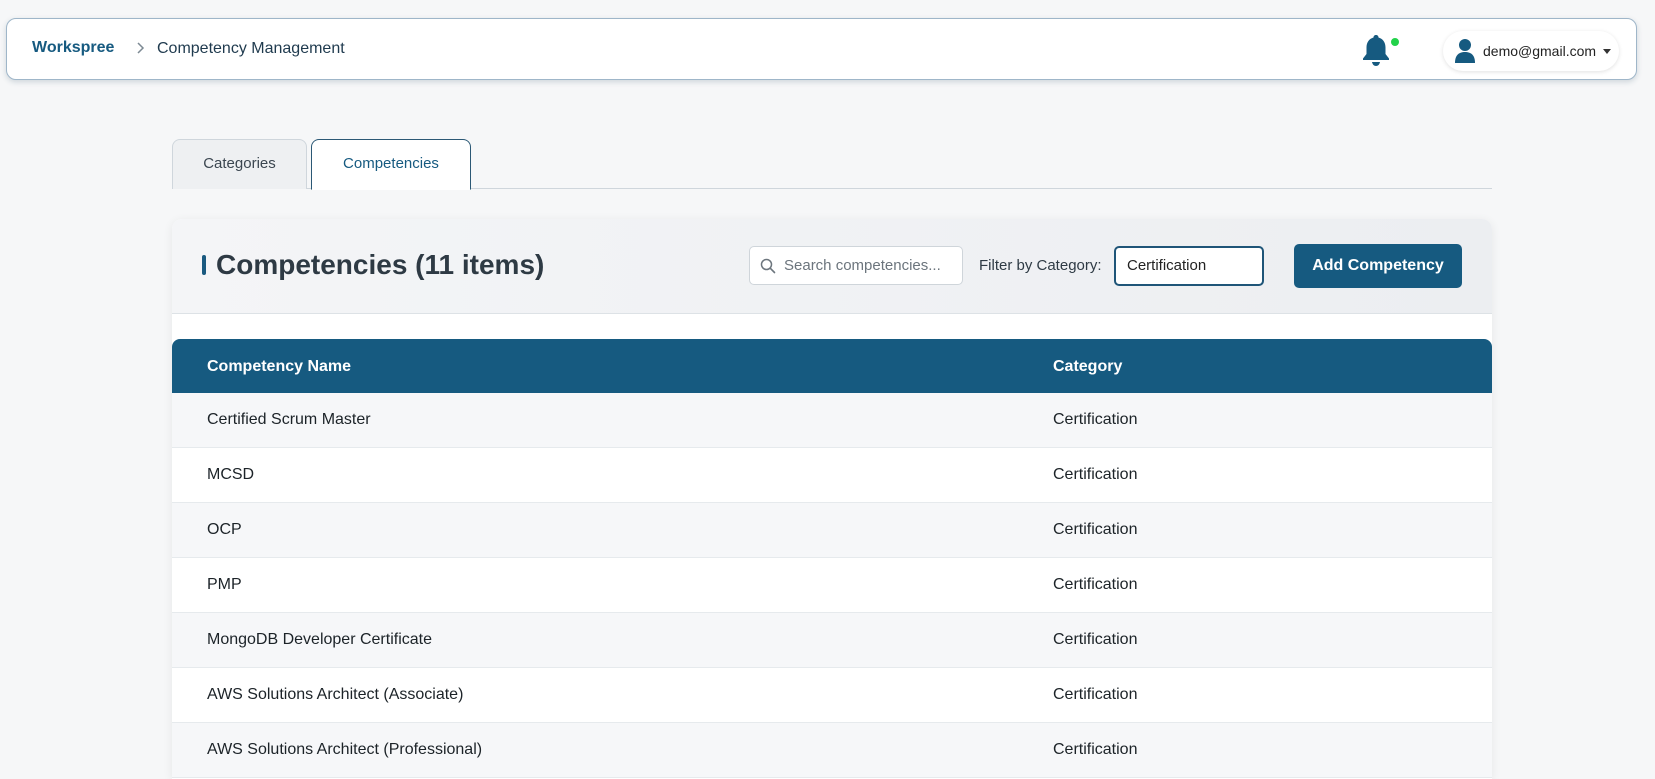  What do you see at coordinates (1087, 367) in the screenshot?
I see `column-header-category: Category` at bounding box center [1087, 367].